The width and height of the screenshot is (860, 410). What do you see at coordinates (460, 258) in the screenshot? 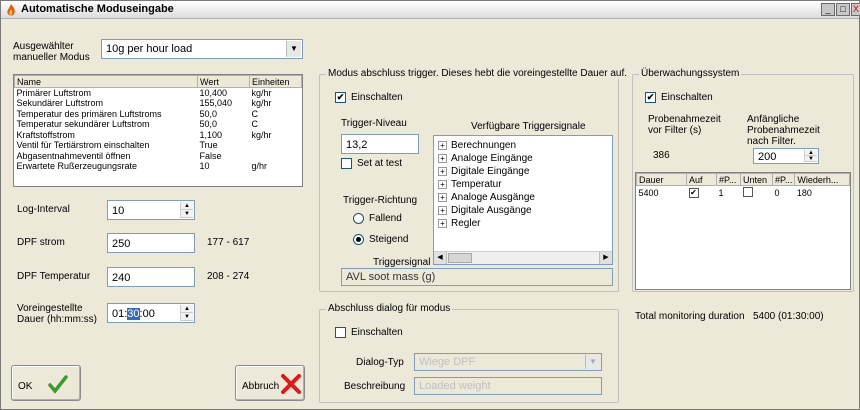
I see `scrollbar-thumb` at bounding box center [460, 258].